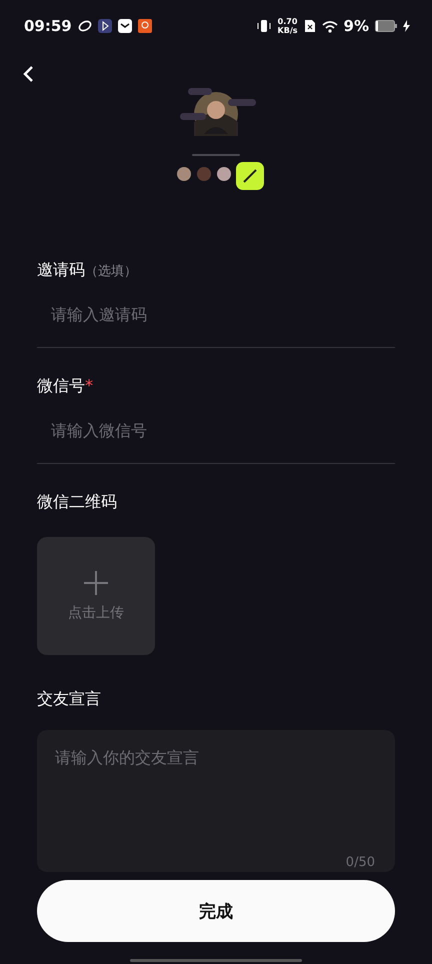 Image resolution: width=432 pixels, height=964 pixels. What do you see at coordinates (216, 314) in the screenshot?
I see `text-input-field: 请输入邀请码` at bounding box center [216, 314].